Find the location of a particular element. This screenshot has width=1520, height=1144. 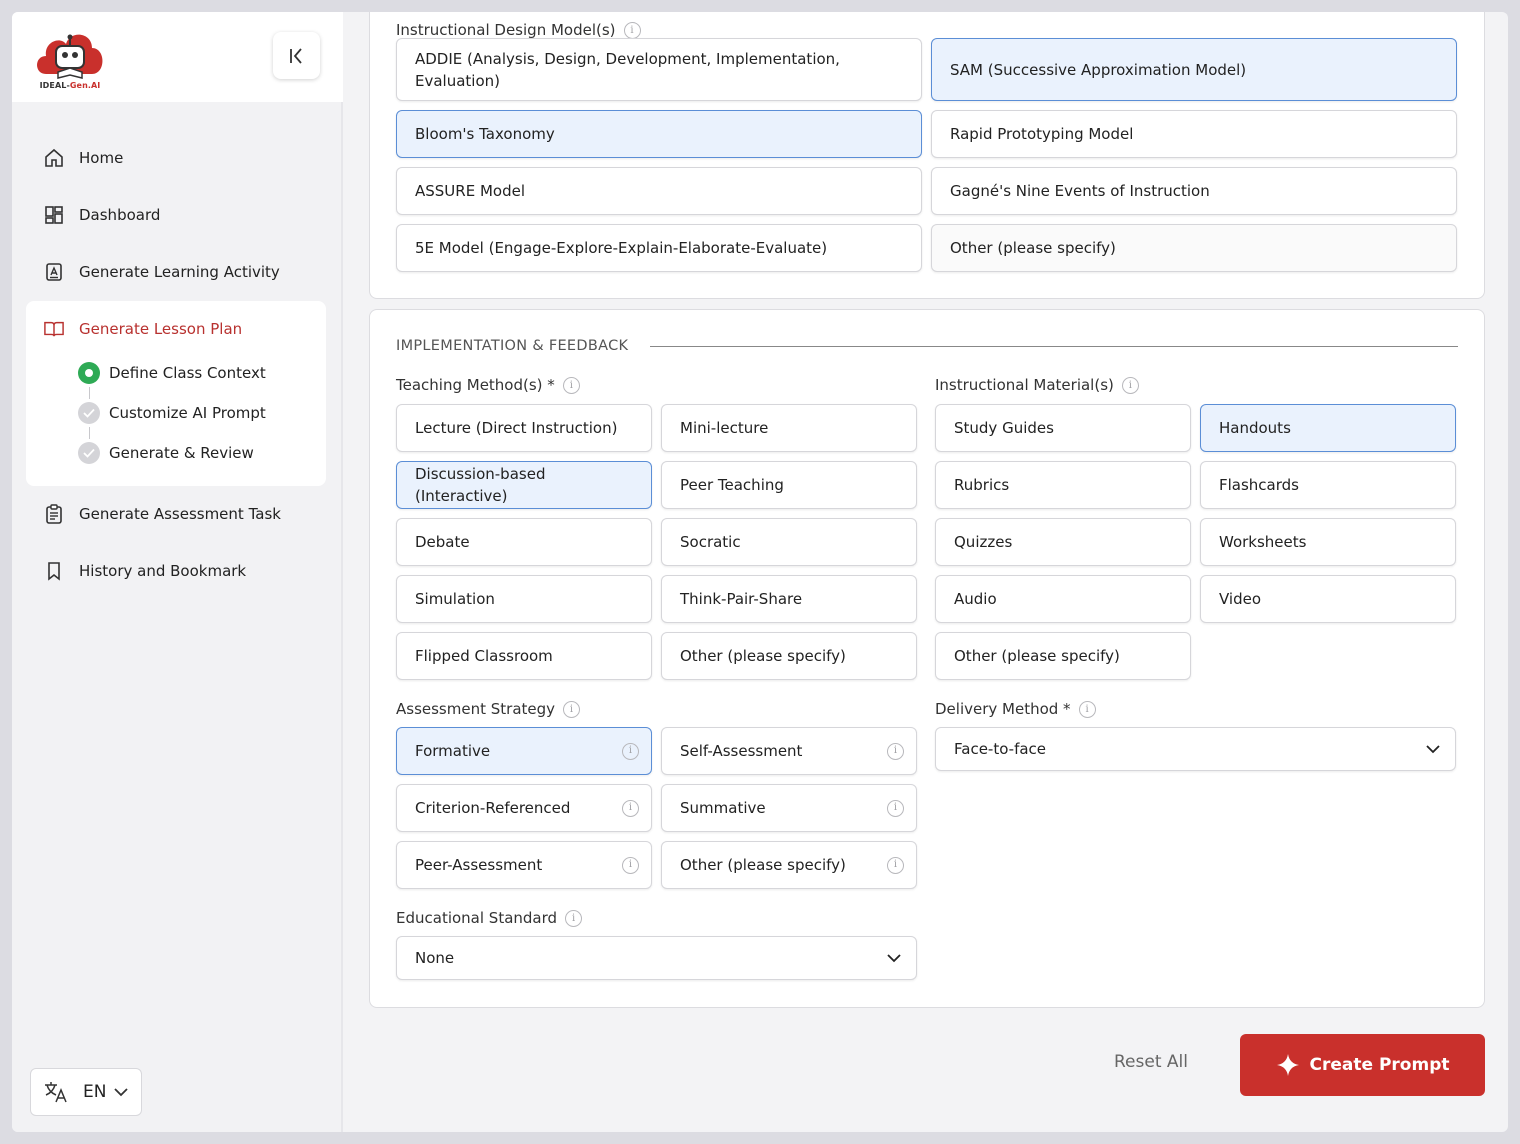

nav-history-and-bookmark: History and Bookmark is located at coordinates (176, 571).